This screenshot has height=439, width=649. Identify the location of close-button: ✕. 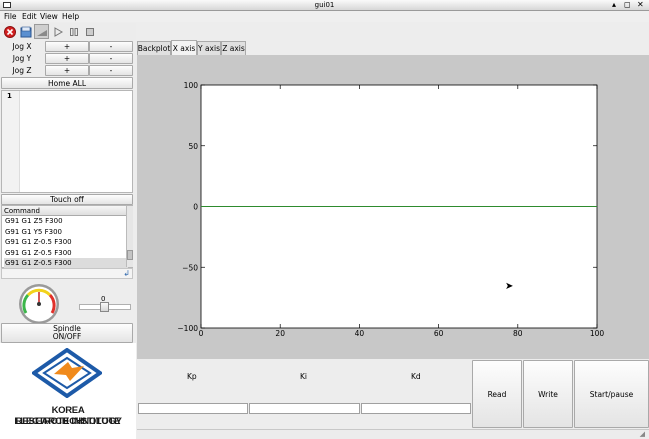
(640, 5).